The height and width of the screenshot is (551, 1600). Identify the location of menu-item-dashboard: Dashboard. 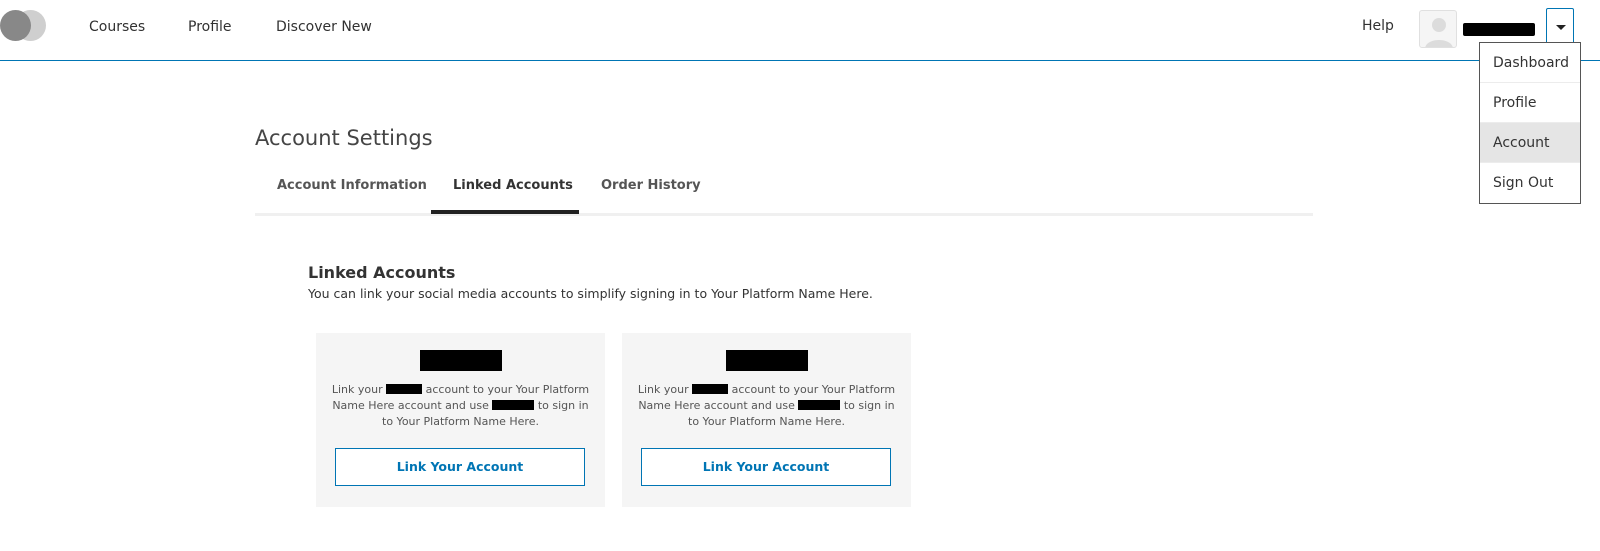
(1530, 63).